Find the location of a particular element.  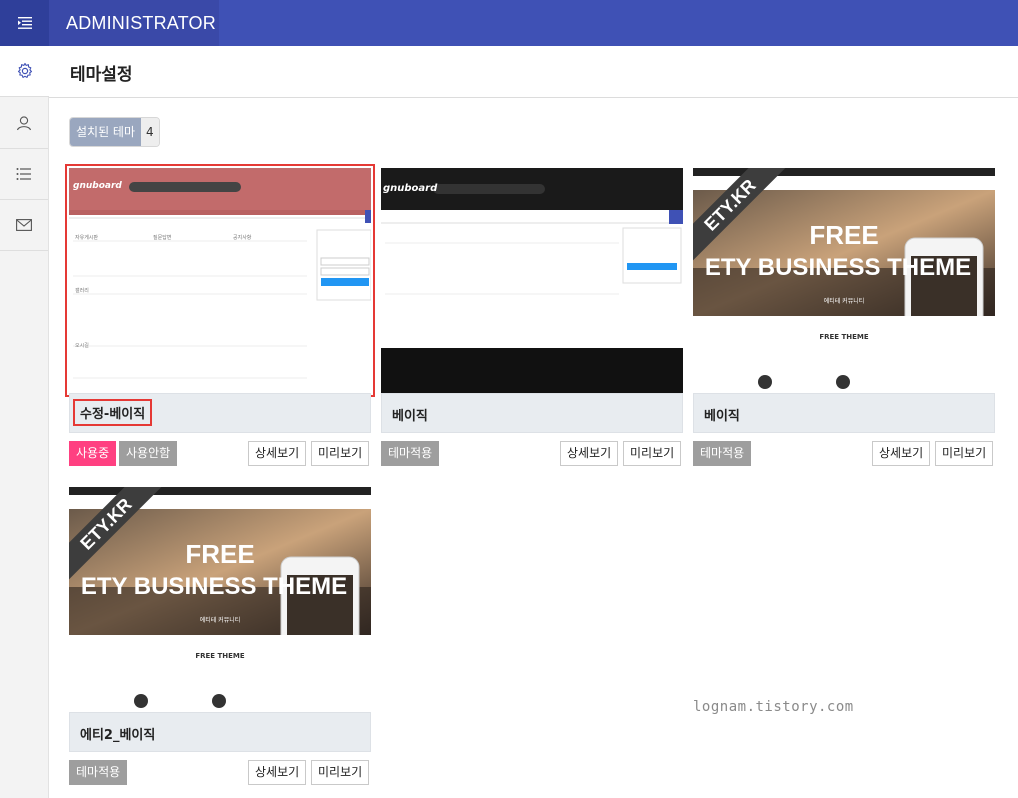

theme-deactivate-button: 사용안함 is located at coordinates (148, 453).